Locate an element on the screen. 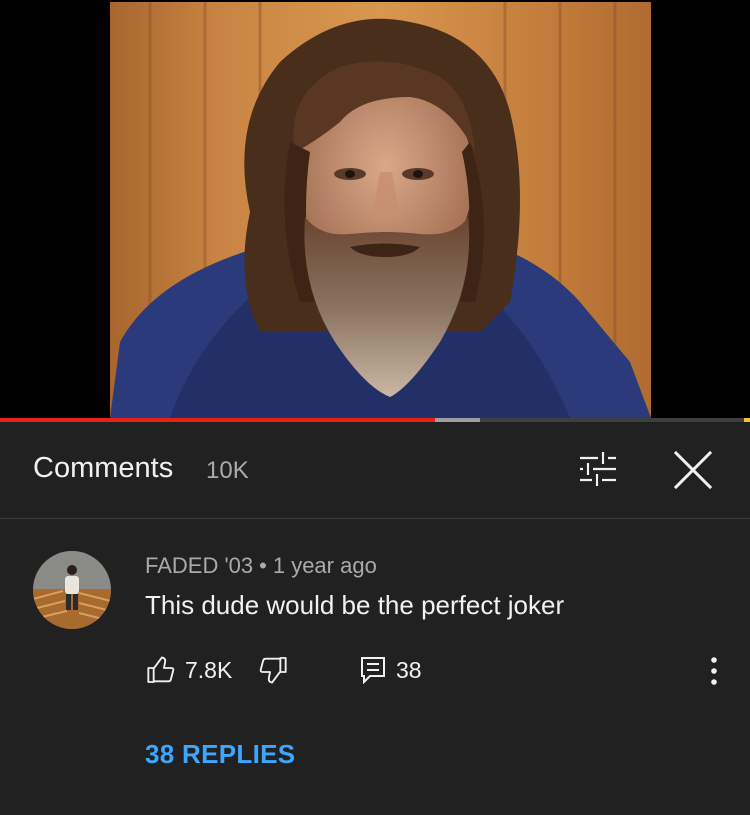 The height and width of the screenshot is (815, 750). comment-icon is located at coordinates (373, 671).